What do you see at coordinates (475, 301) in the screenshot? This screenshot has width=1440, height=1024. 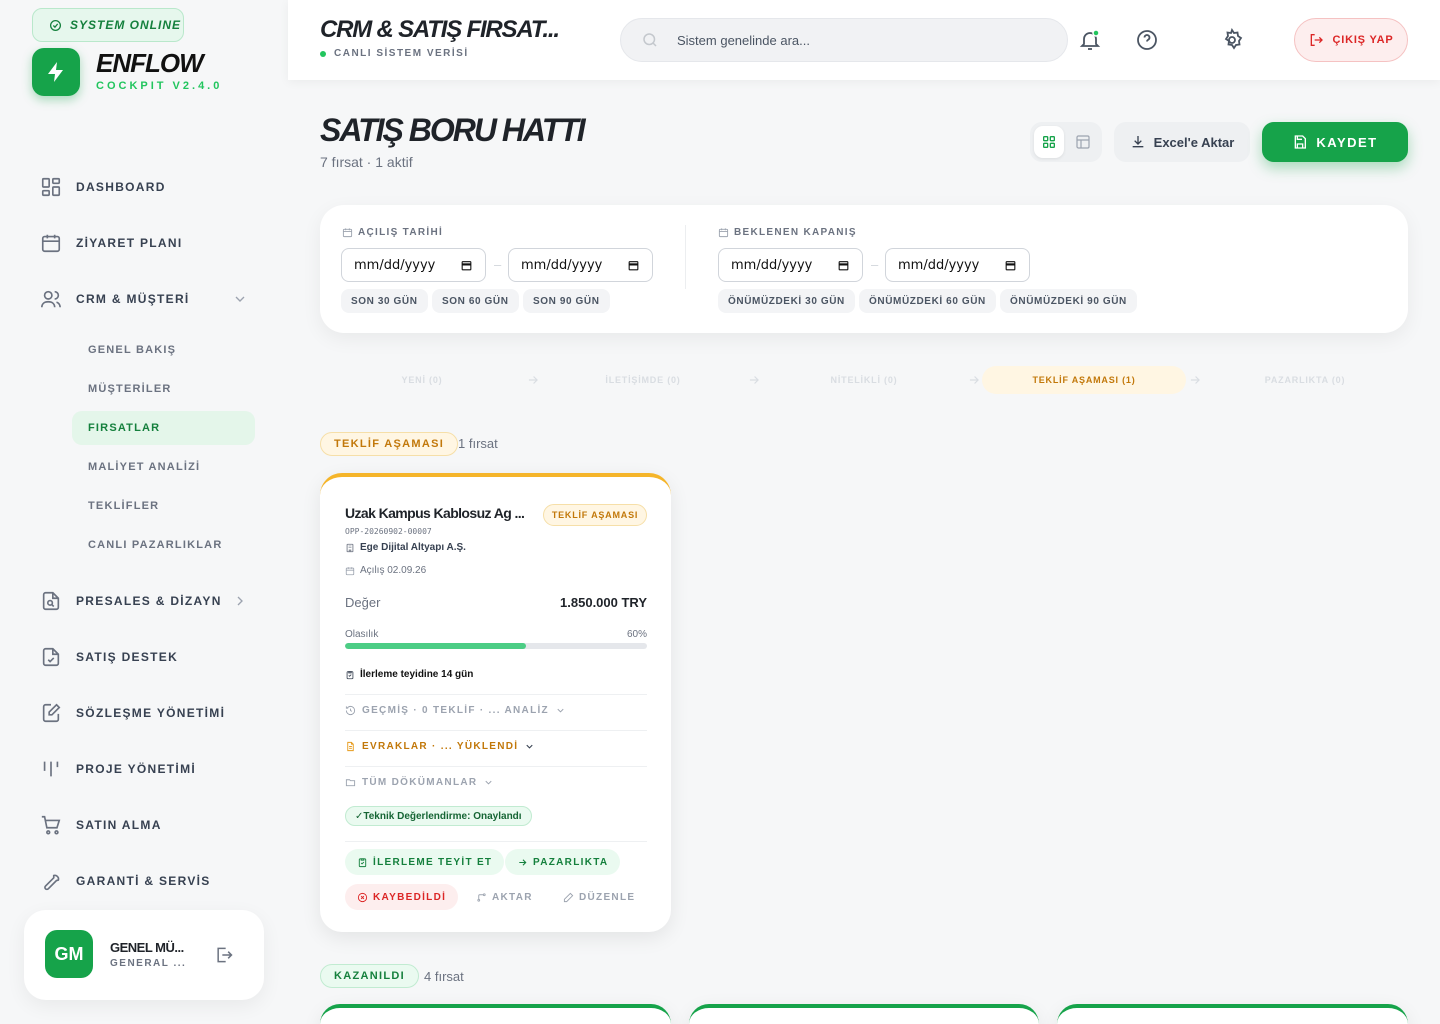 I see `quick-filter-last-60: SON 60 GÜN` at bounding box center [475, 301].